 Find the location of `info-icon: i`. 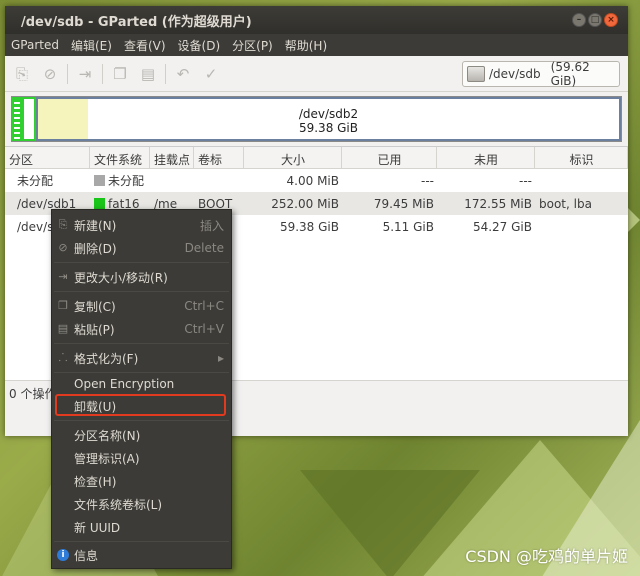

info-icon: i is located at coordinates (63, 555).